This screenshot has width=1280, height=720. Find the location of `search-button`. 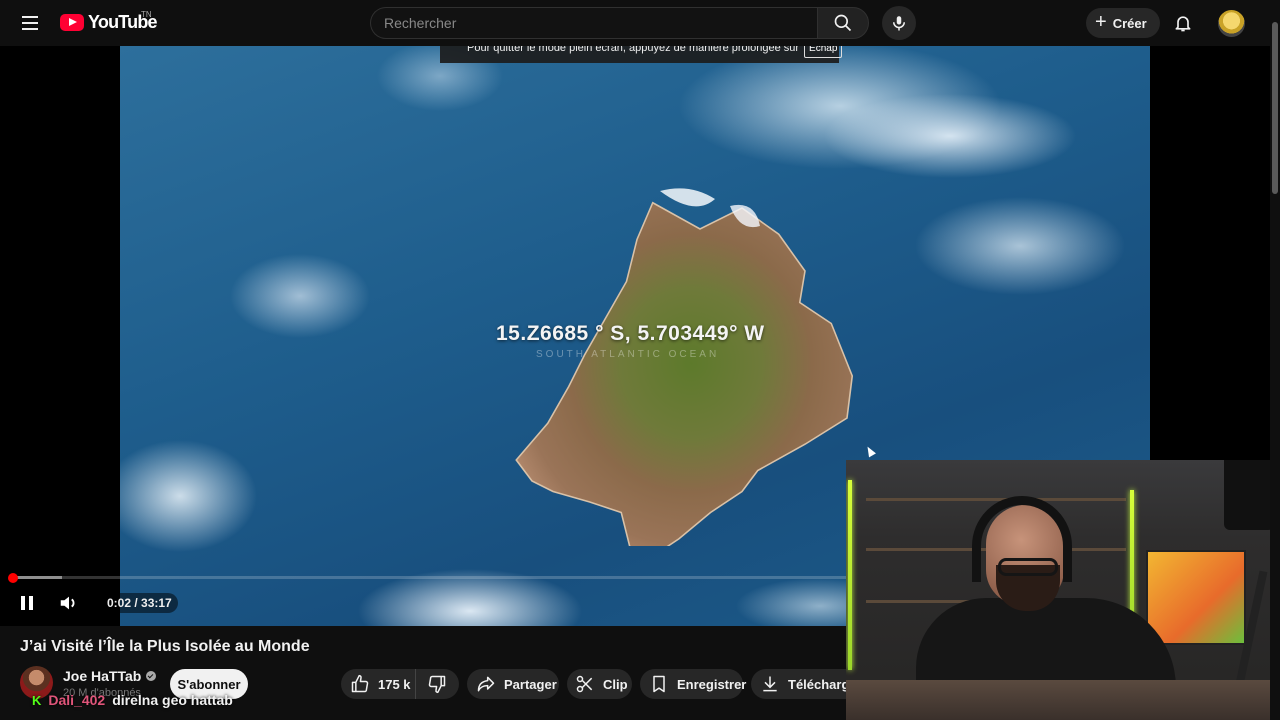

search-button is located at coordinates (843, 23).